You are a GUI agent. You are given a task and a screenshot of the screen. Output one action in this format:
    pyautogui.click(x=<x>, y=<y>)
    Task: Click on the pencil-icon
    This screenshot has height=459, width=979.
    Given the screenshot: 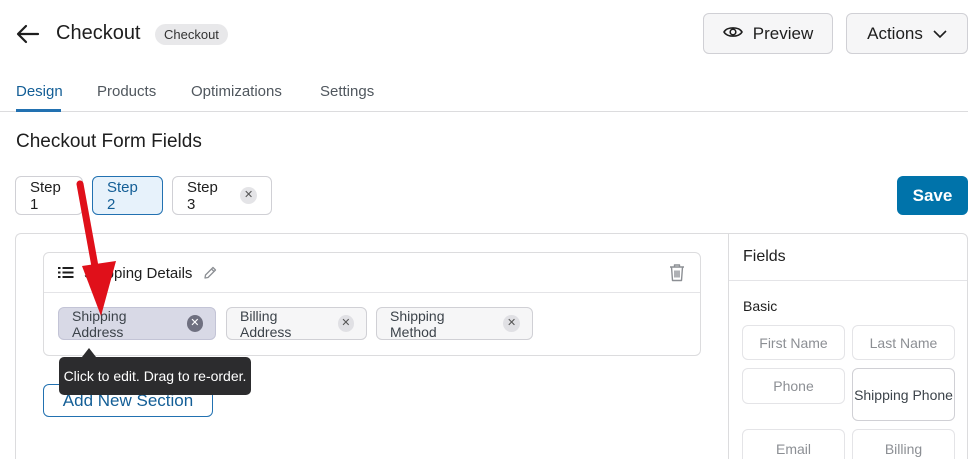 What is the action you would take?
    pyautogui.click(x=210, y=275)
    